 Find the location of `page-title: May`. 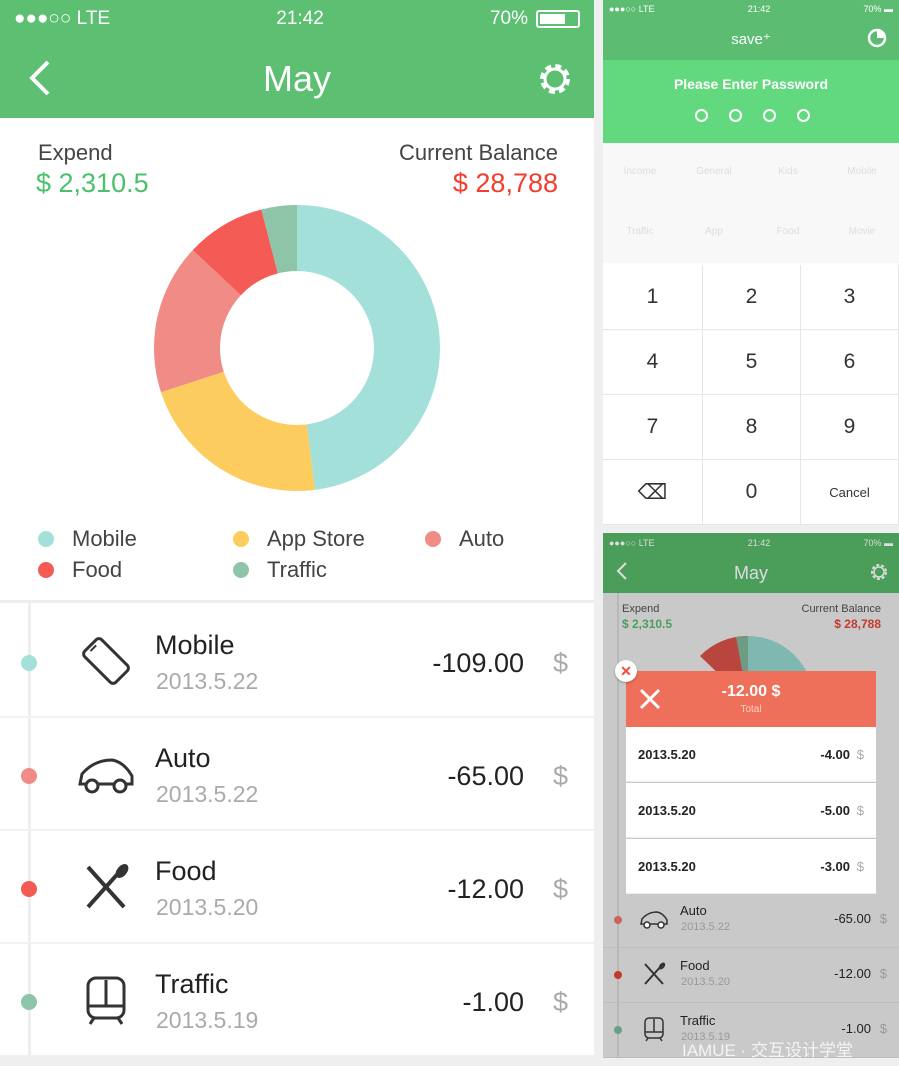

page-title: May is located at coordinates (296, 78).